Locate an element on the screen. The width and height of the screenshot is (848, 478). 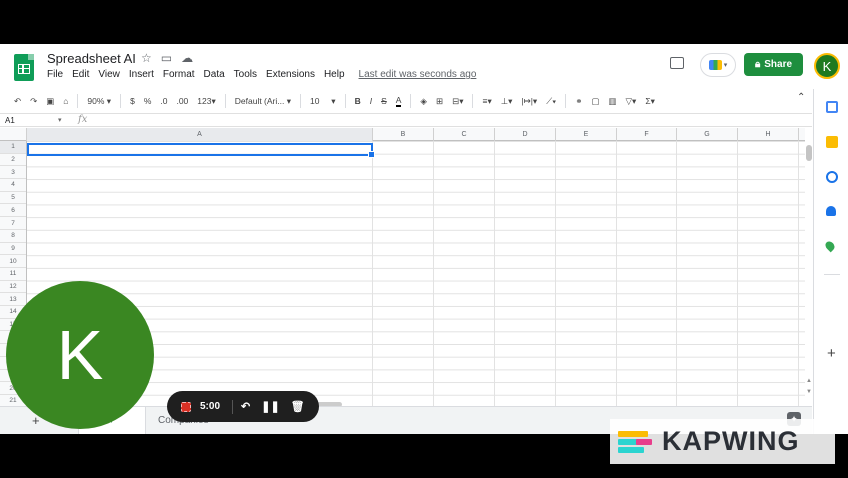
more-formats-button: 123▾ is located at coordinates (206, 101).